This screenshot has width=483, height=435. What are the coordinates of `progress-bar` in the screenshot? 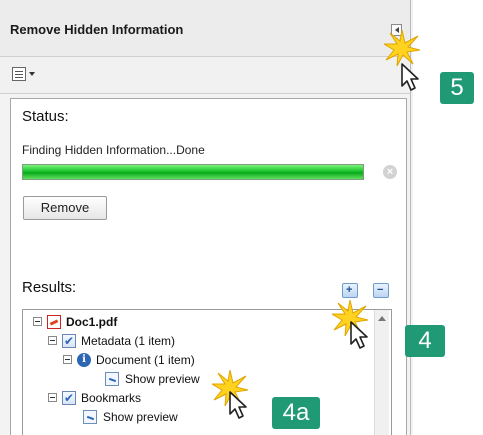 It's located at (193, 172).